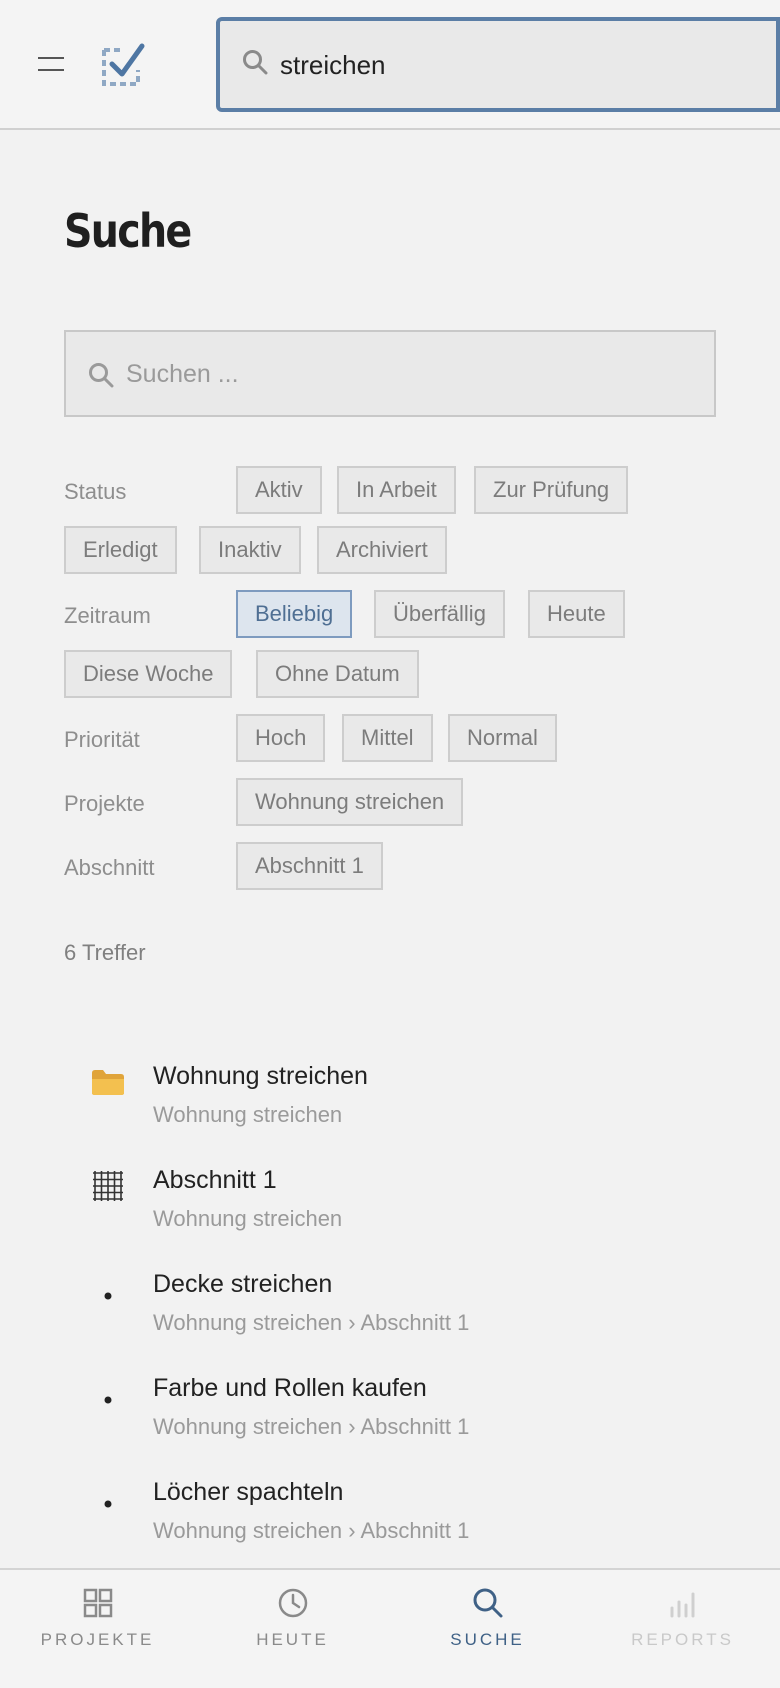  What do you see at coordinates (382, 550) in the screenshot?
I see `chip-status-archiviert: Archiviert` at bounding box center [382, 550].